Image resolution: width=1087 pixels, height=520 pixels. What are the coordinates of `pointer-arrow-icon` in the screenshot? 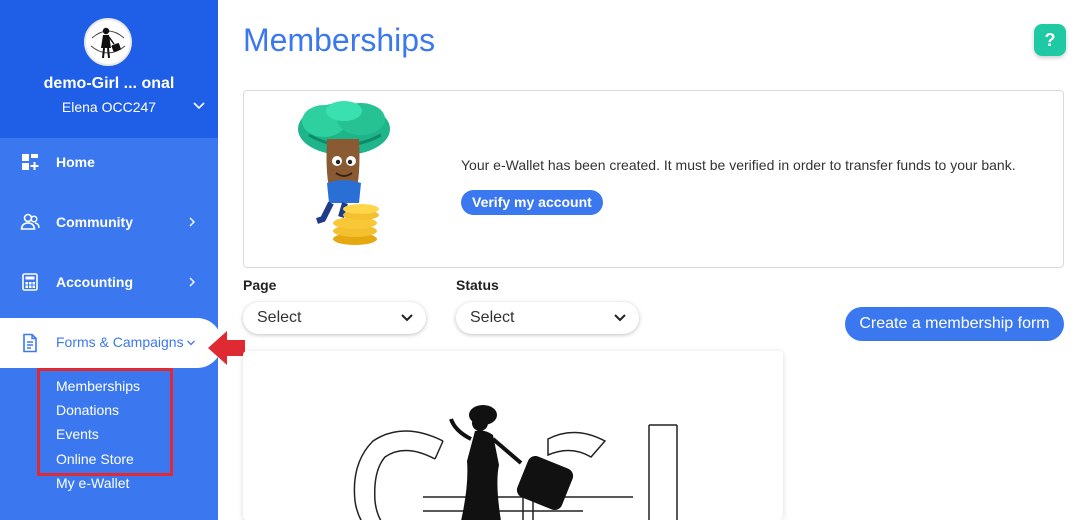 It's located at (226, 348).